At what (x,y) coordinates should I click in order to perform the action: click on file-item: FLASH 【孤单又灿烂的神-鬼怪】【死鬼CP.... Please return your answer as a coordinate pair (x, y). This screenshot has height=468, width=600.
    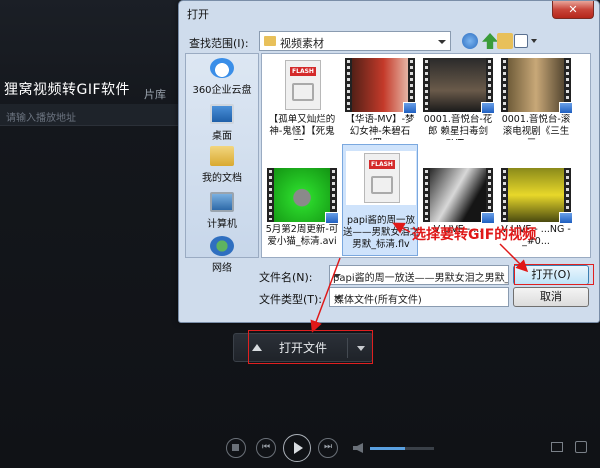
    Looking at the image, I should click on (302, 99).